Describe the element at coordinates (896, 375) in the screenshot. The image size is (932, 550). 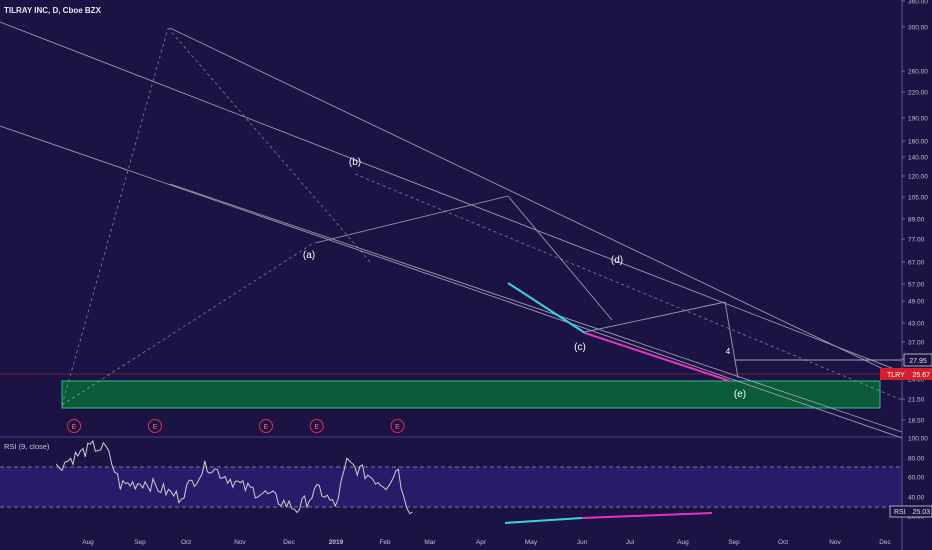
I see `last-price-symbol: TLRY` at that location.